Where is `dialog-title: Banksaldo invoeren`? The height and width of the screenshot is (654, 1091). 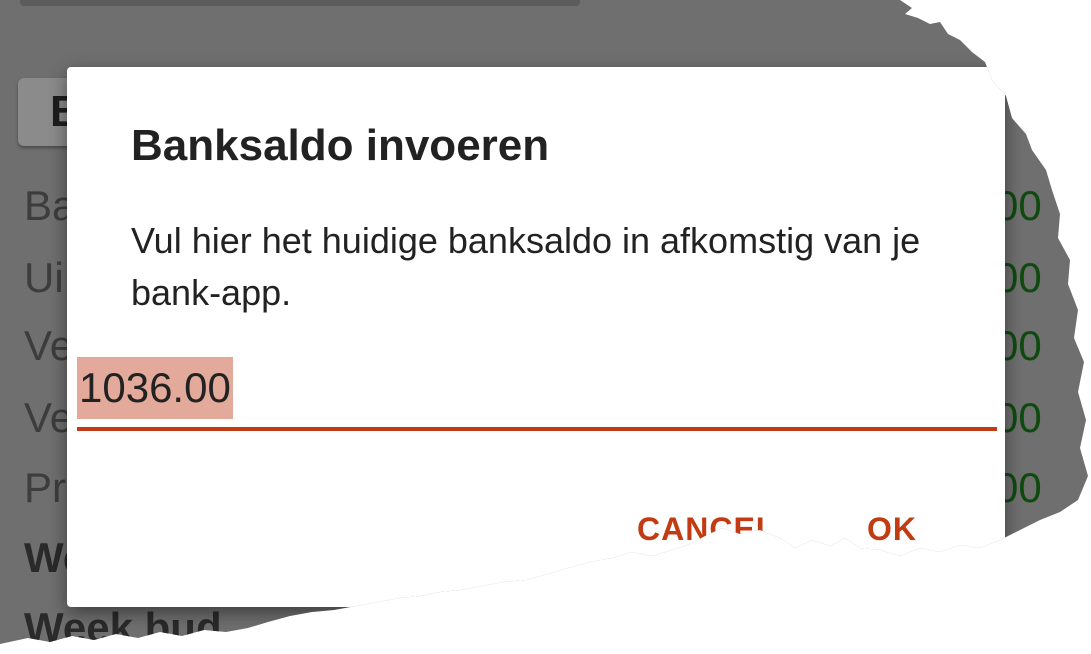 dialog-title: Banksaldo invoeren is located at coordinates (340, 145).